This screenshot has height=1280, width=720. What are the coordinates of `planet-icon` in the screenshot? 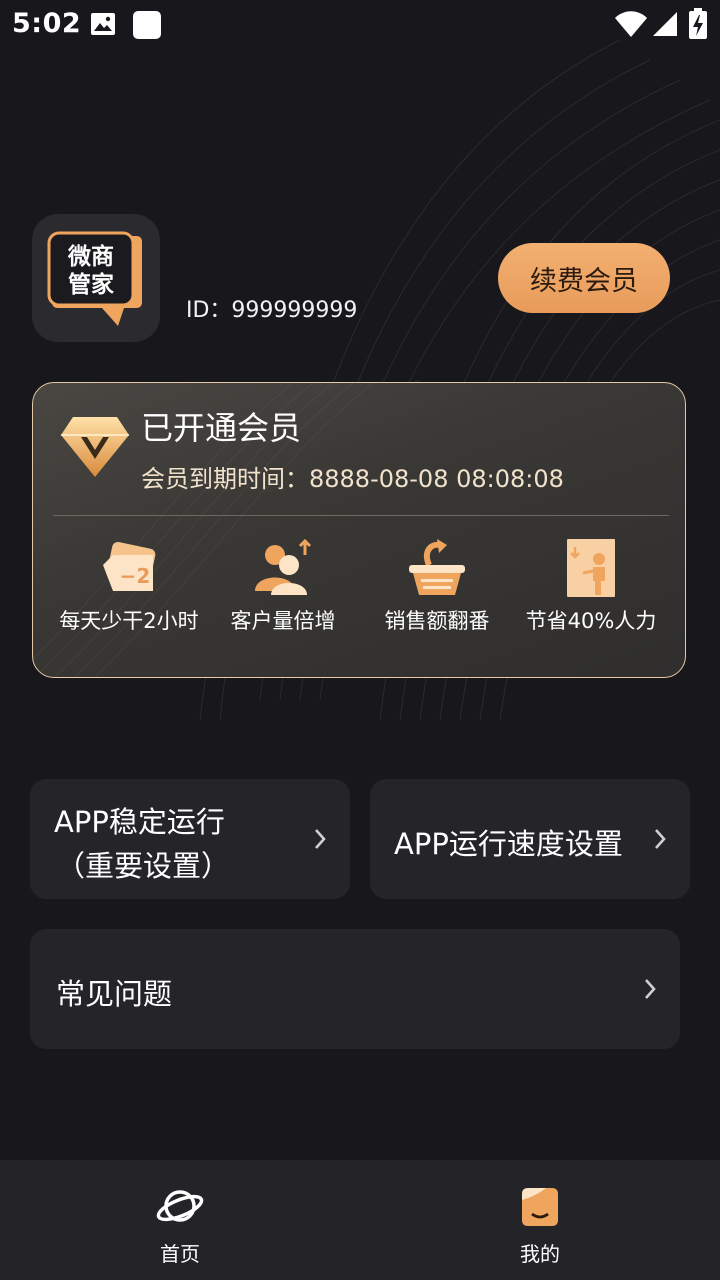 It's located at (180, 1206).